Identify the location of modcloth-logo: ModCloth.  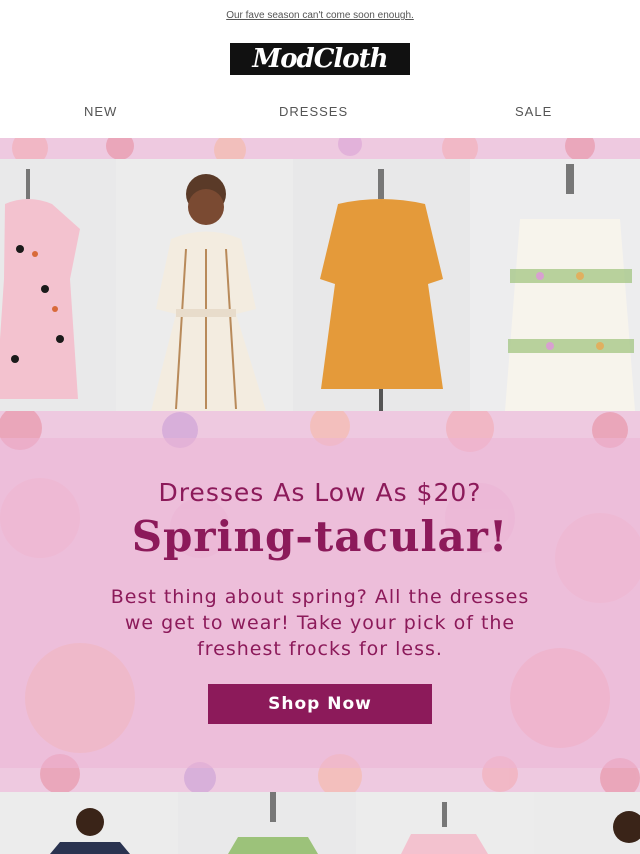
(320, 59).